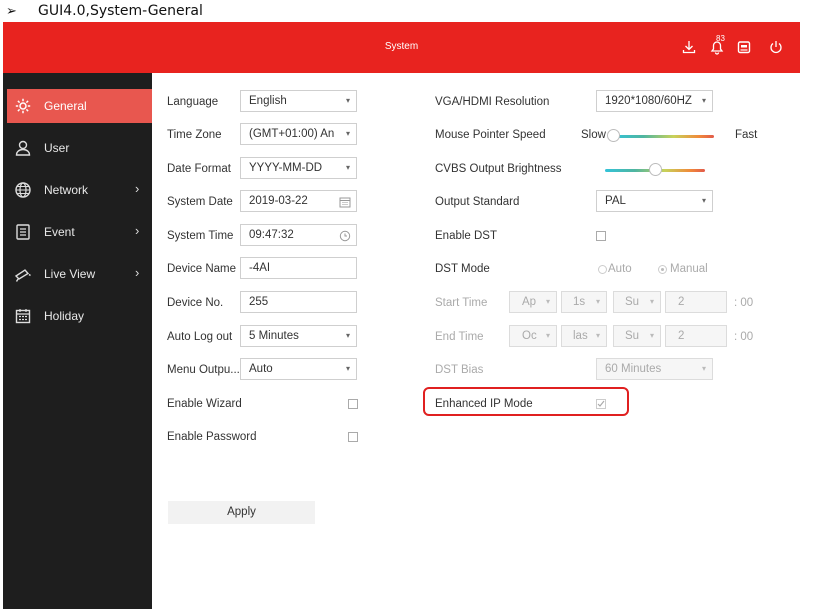 The height and width of the screenshot is (613, 824). I want to click on system-time-value: 09:47:32, so click(271, 235).